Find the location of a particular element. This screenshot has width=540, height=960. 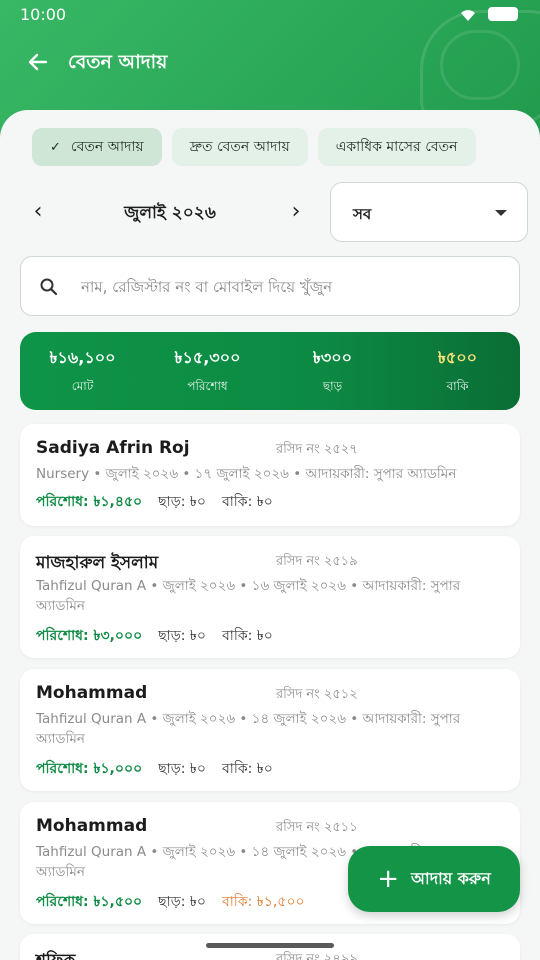

receipt-number: রসিদ নং ২৫১২ is located at coordinates (317, 694).